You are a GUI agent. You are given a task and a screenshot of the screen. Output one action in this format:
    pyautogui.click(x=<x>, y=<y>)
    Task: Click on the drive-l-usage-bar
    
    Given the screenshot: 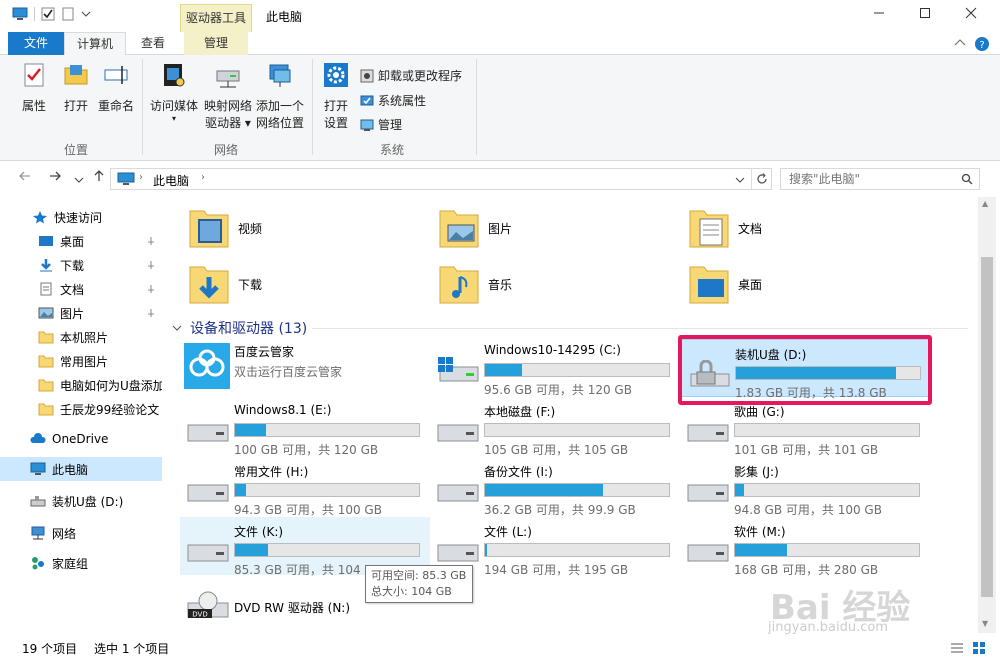 What is the action you would take?
    pyautogui.click(x=577, y=550)
    